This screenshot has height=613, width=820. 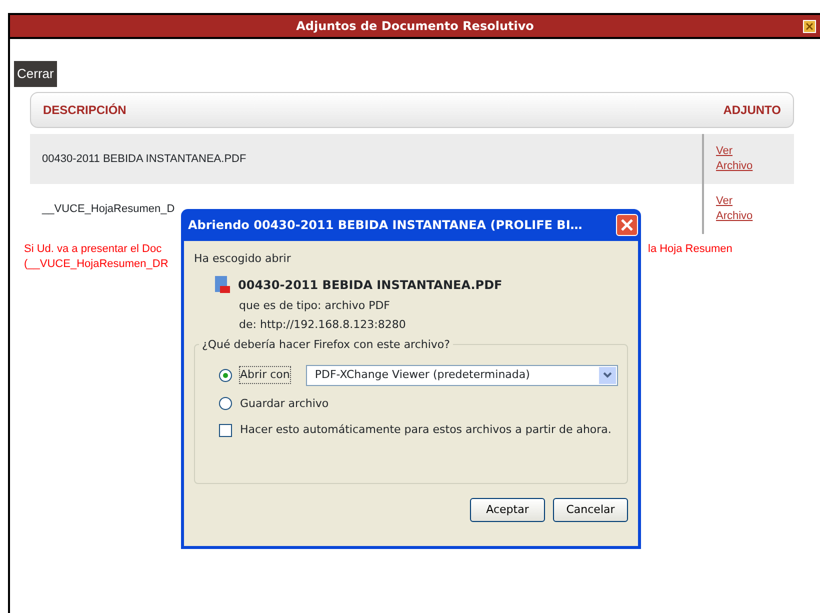 I want to click on type-label: que es de tipo:, so click(x=280, y=305).